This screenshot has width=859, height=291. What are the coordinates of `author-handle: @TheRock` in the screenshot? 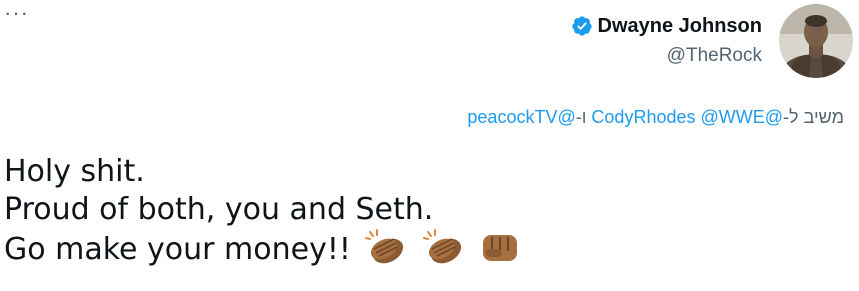 It's located at (666, 56).